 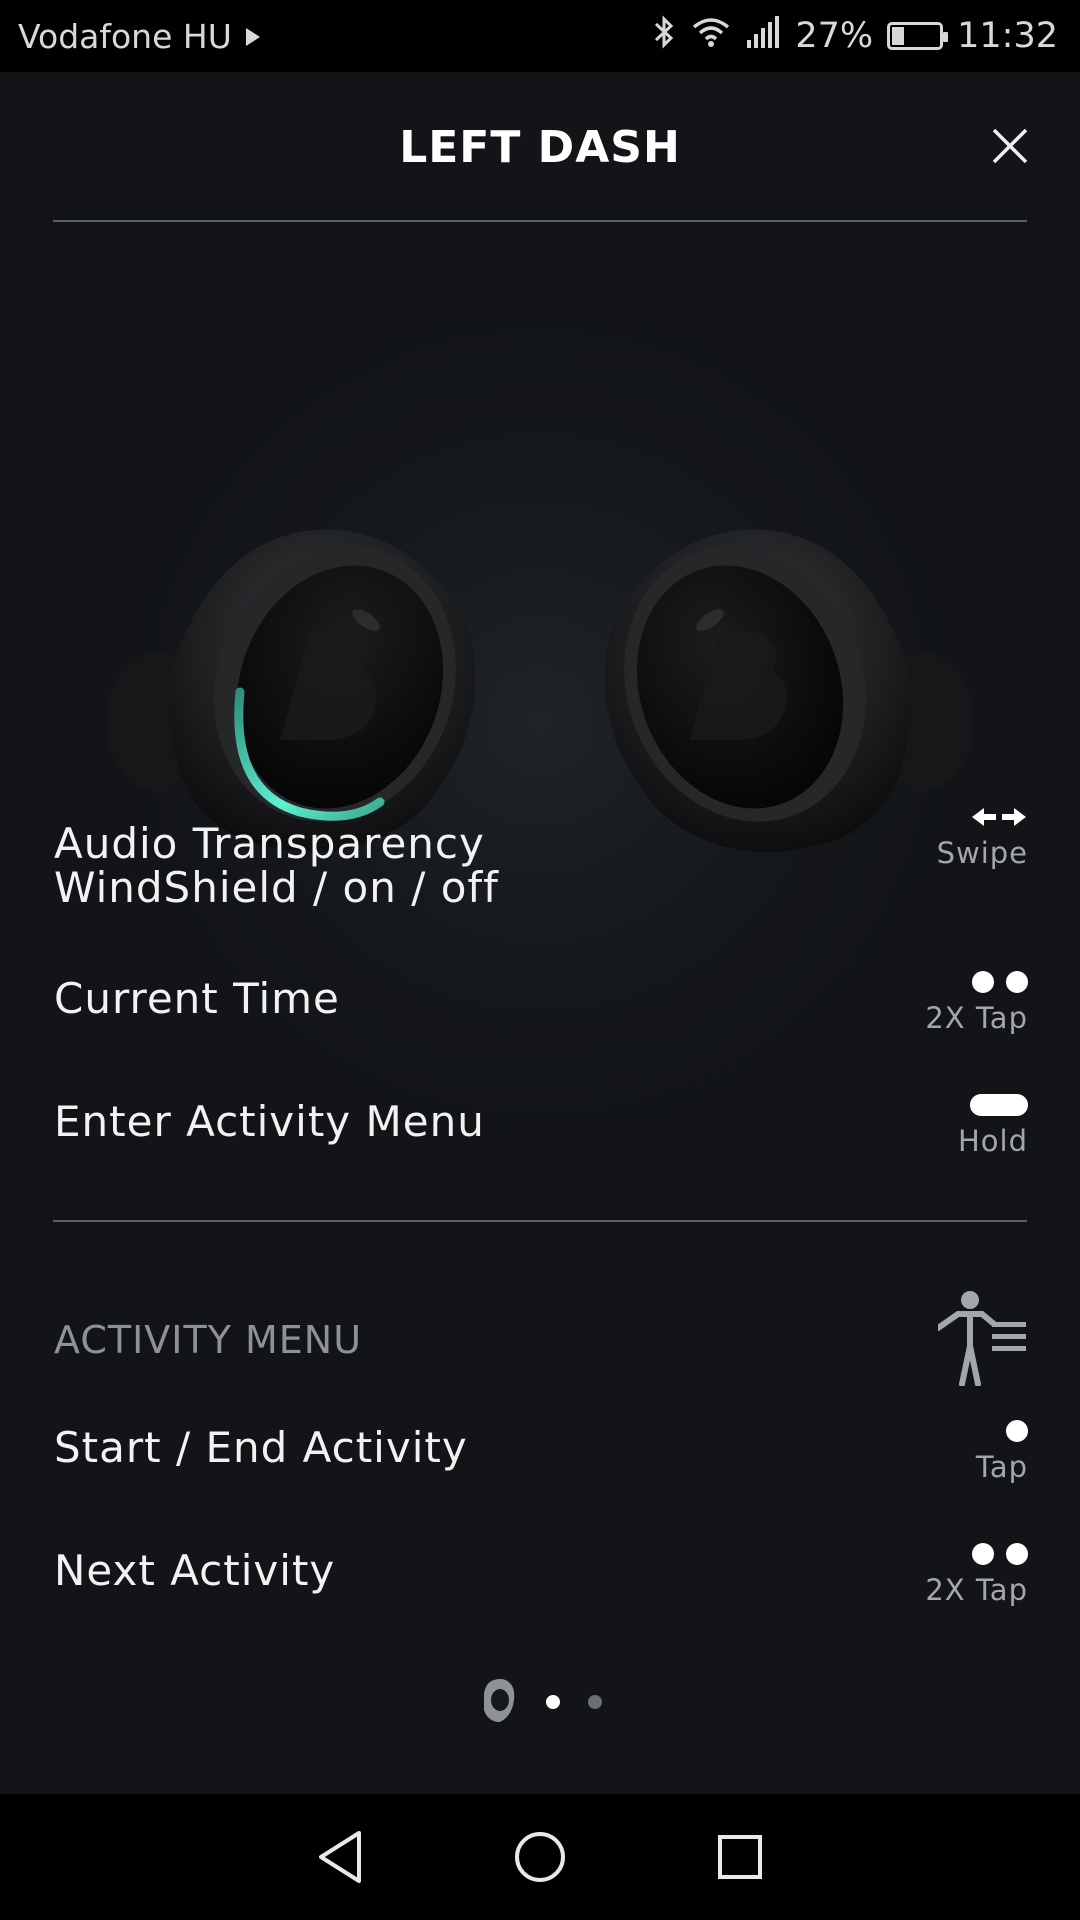 I want to click on battery-percent: 27%, so click(x=834, y=36).